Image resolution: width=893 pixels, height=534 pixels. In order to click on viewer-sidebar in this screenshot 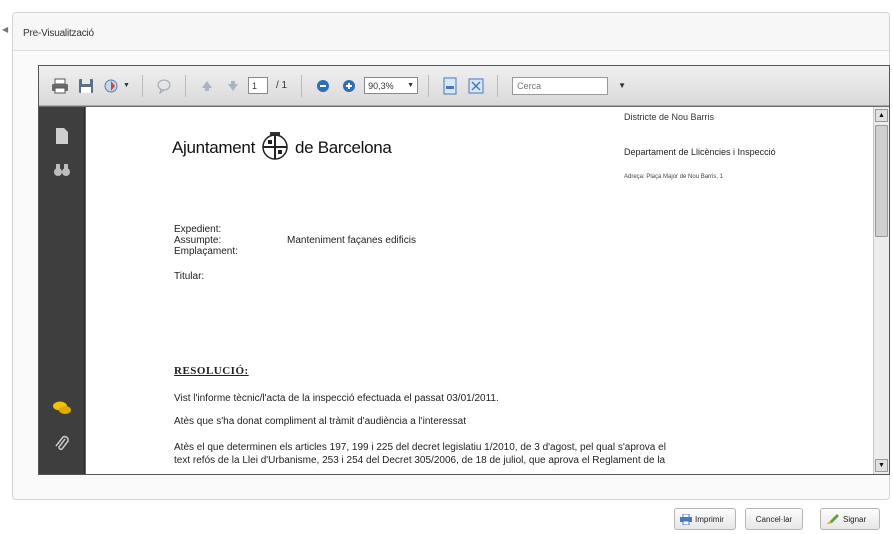, I will do `click(62, 290)`.